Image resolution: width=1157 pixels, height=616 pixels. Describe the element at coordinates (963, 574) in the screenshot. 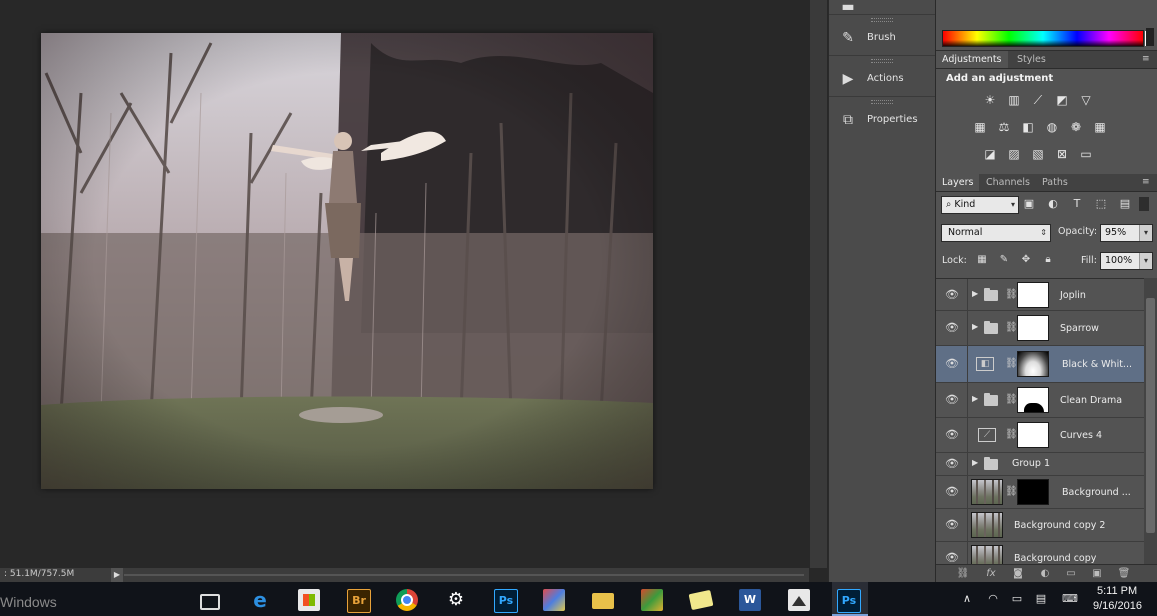

I see `link-layers-icon: ⛓` at that location.